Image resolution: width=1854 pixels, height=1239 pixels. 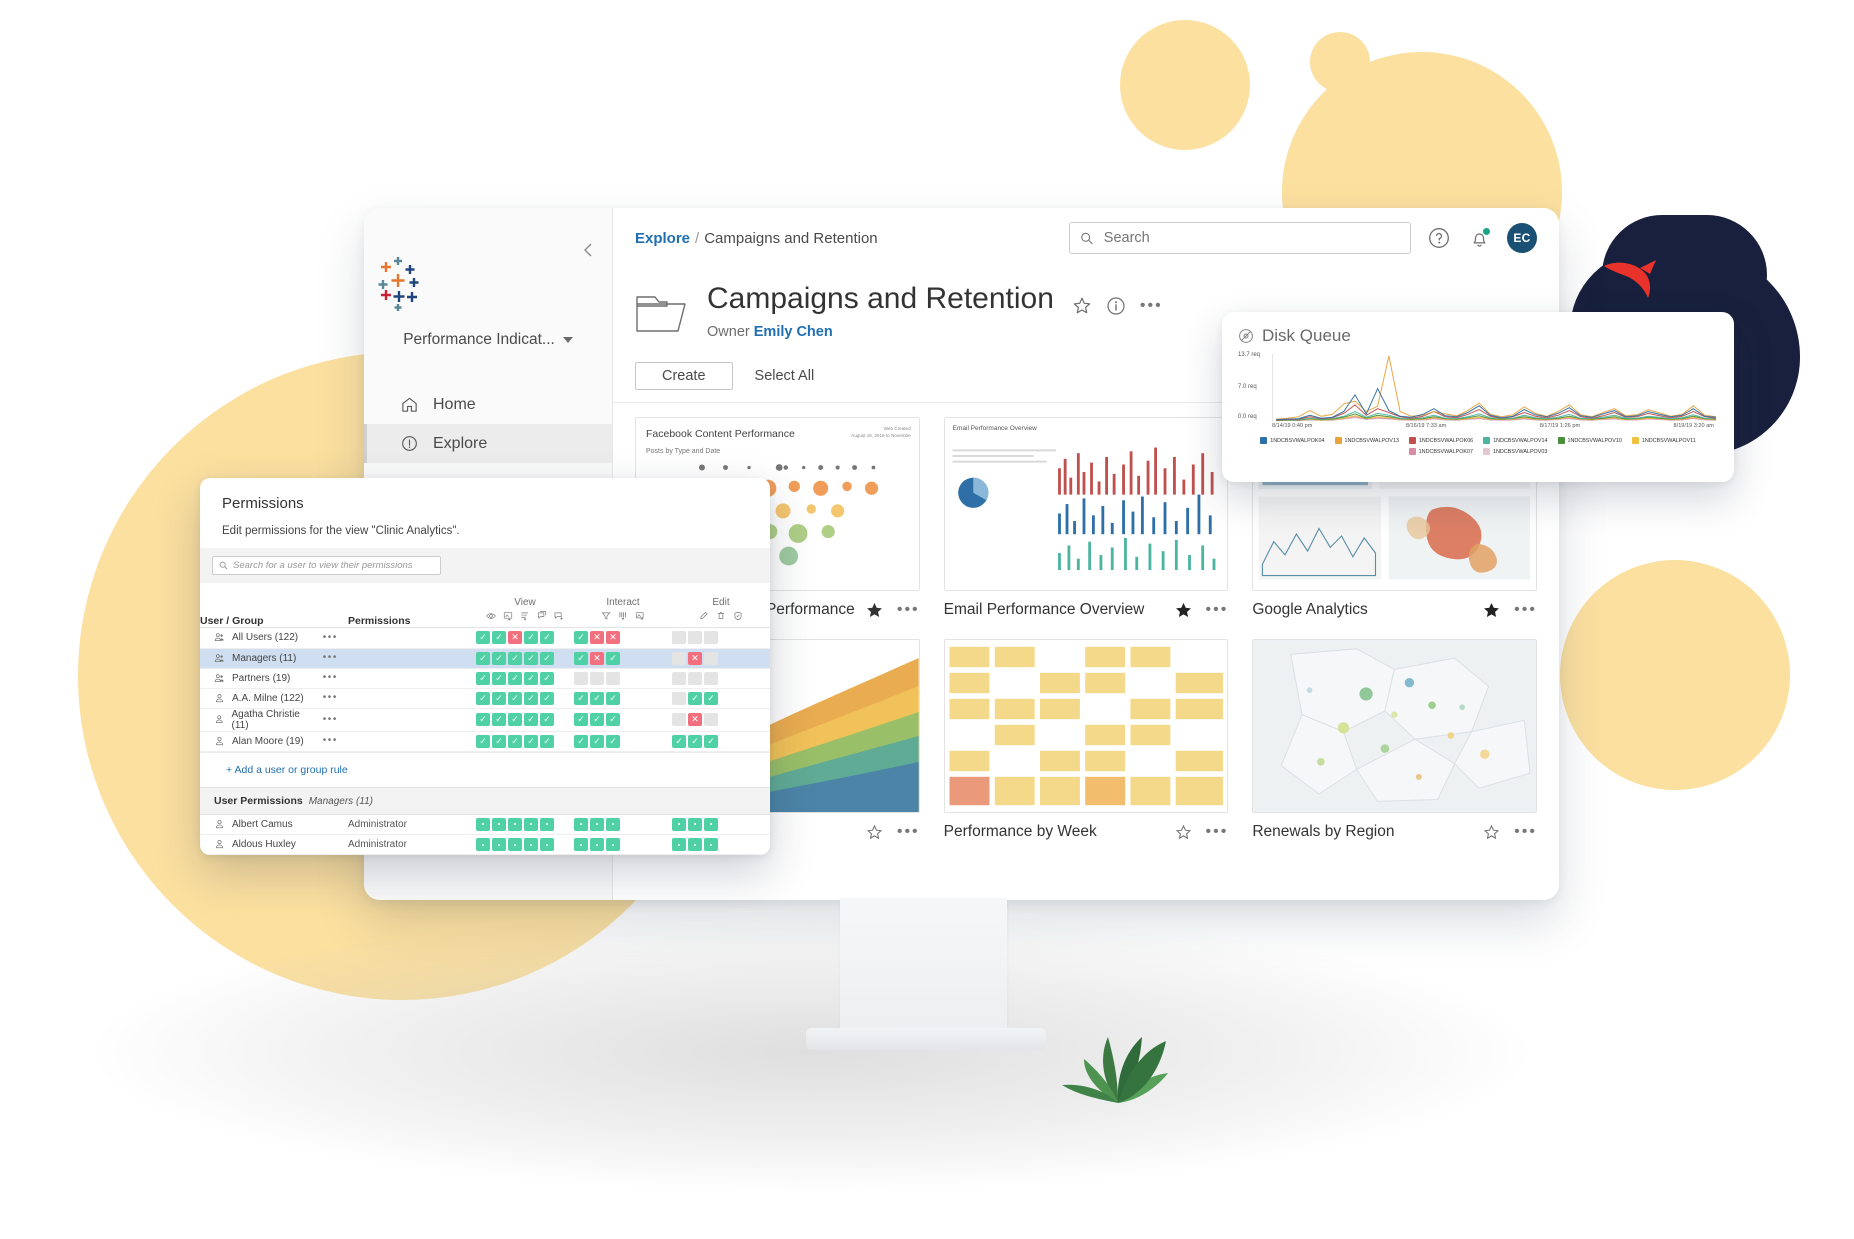 What do you see at coordinates (738, 616) in the screenshot?
I see `shield-check-icon` at bounding box center [738, 616].